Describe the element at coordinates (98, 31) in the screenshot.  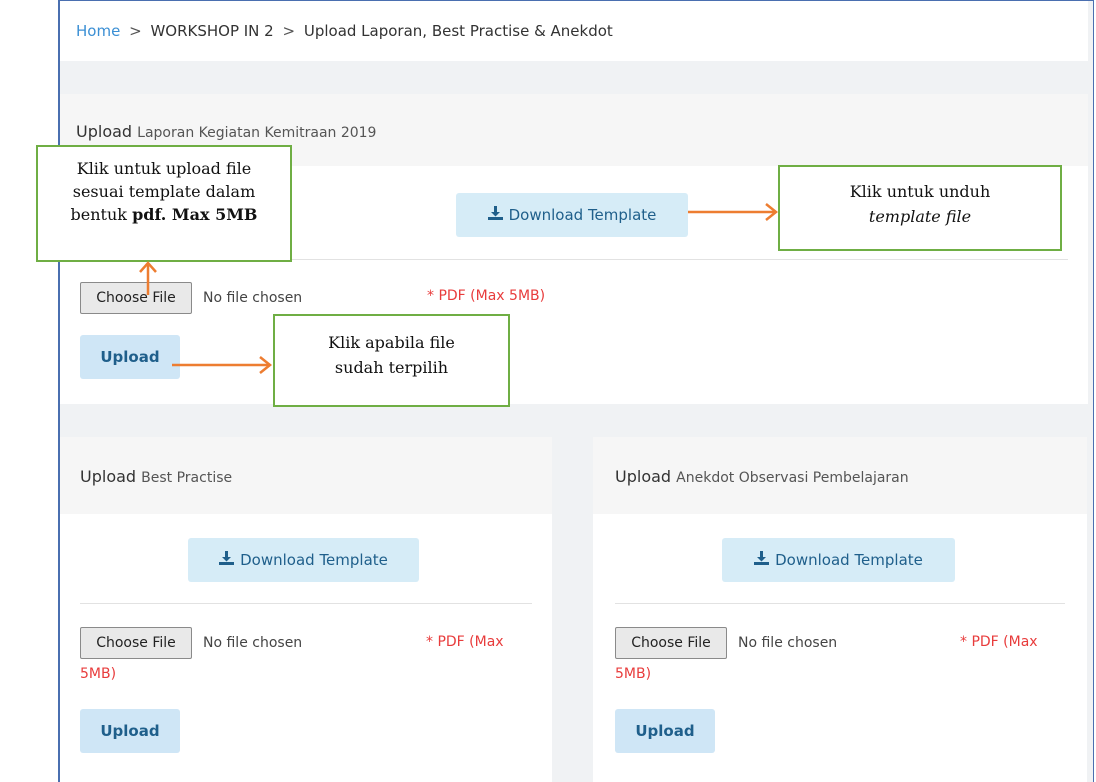
I see `breadcrumb-home-link: Home` at that location.